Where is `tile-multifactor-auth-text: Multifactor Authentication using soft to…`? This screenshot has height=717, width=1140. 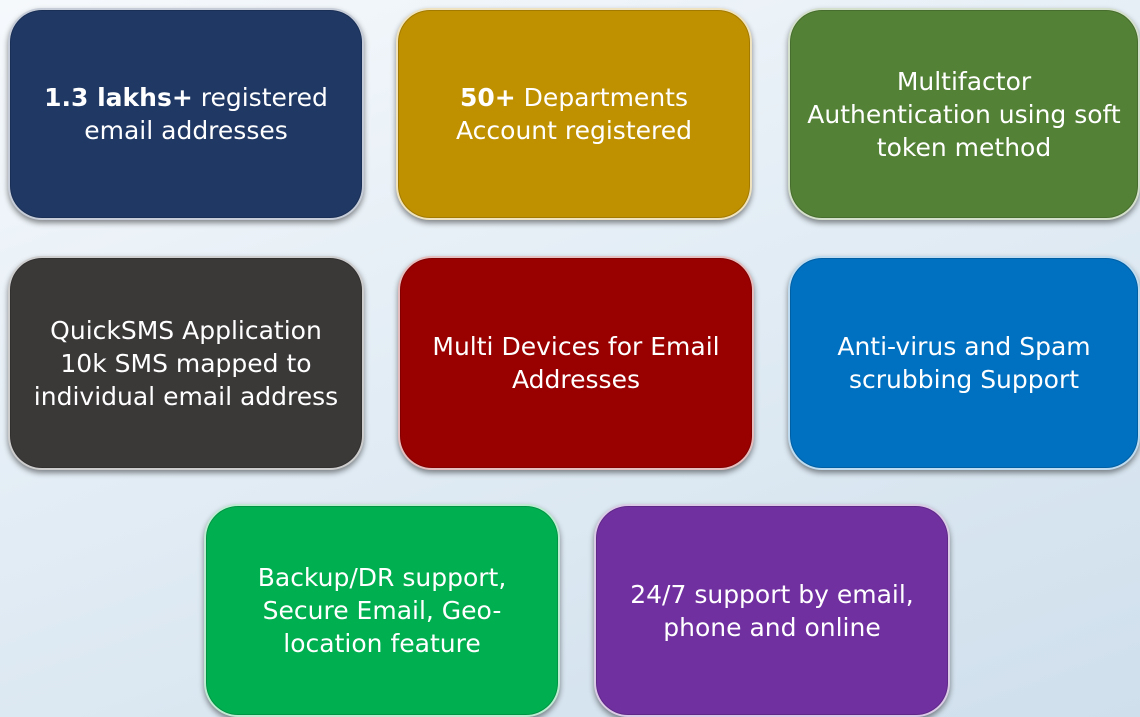 tile-multifactor-auth-text: Multifactor Authentication using soft to… is located at coordinates (964, 114).